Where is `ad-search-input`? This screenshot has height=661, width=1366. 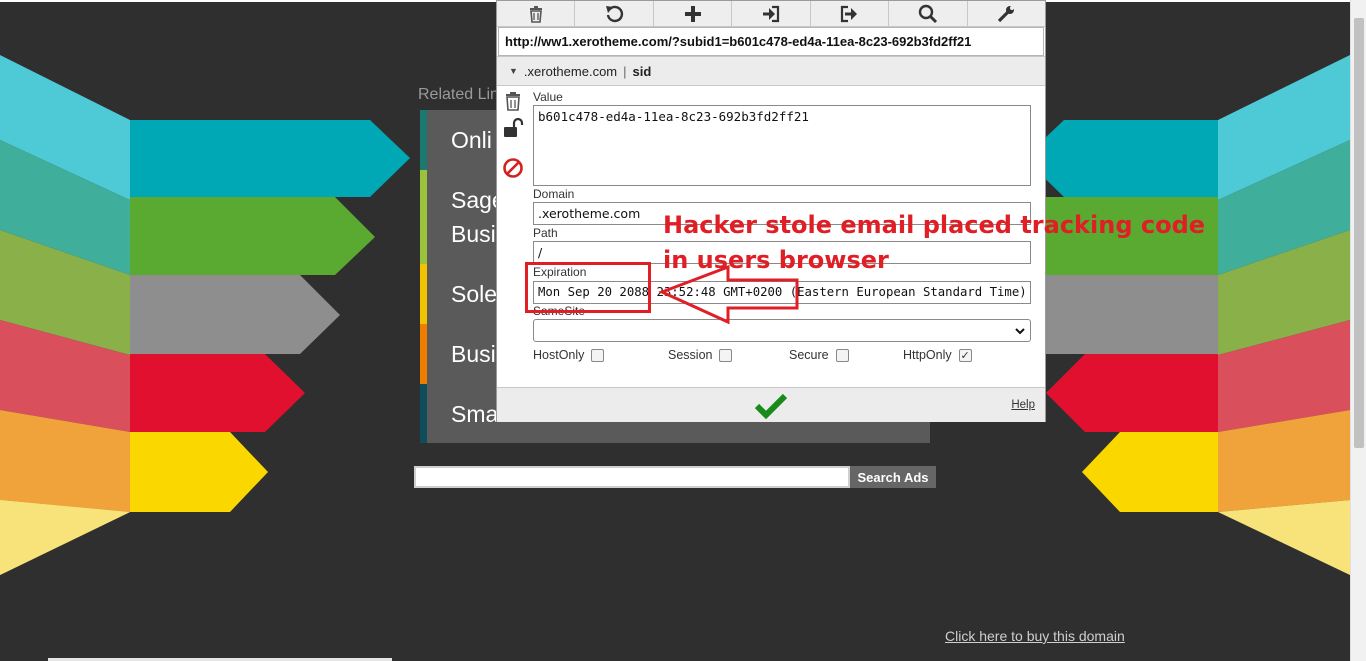 ad-search-input is located at coordinates (632, 477).